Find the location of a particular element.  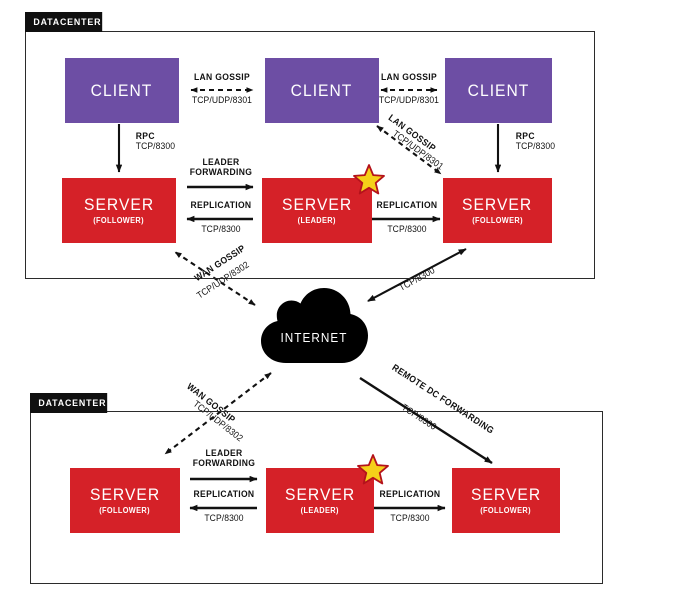

label-rpc-c1-s1: RPC TCP/8300 is located at coordinates (168, 141).